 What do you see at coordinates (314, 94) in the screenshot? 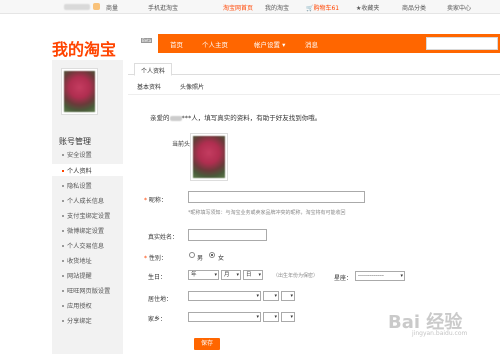
I see `divider` at bounding box center [314, 94].